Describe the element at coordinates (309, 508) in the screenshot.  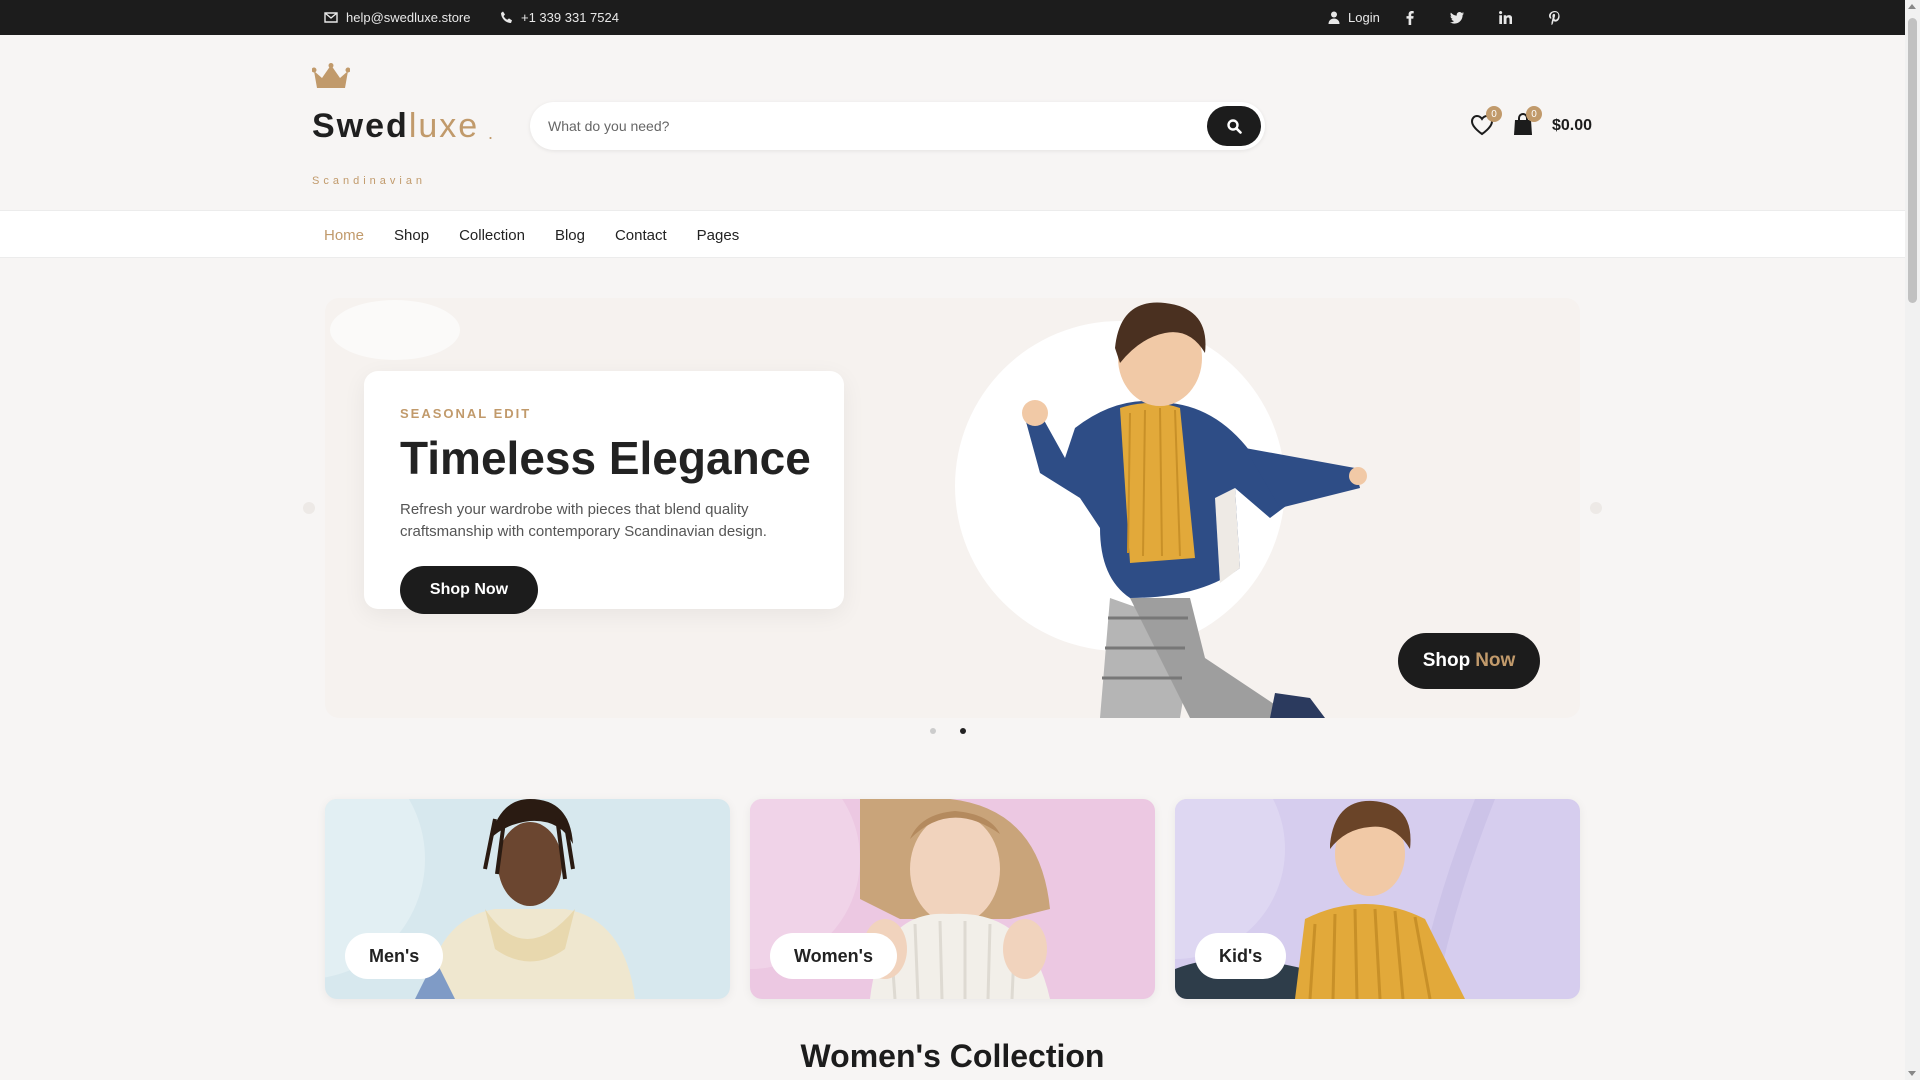
I see `slider-prev-button` at that location.